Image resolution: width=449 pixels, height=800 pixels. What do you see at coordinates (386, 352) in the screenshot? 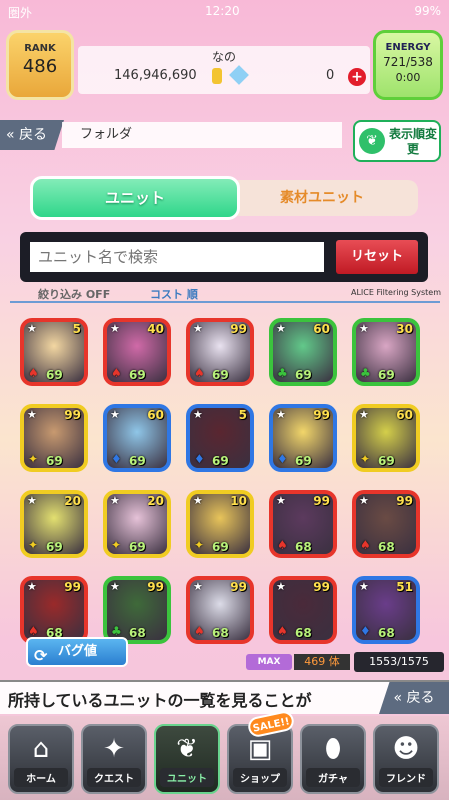
I see `unit-card: ★ 30 ♣ 69` at bounding box center [386, 352].